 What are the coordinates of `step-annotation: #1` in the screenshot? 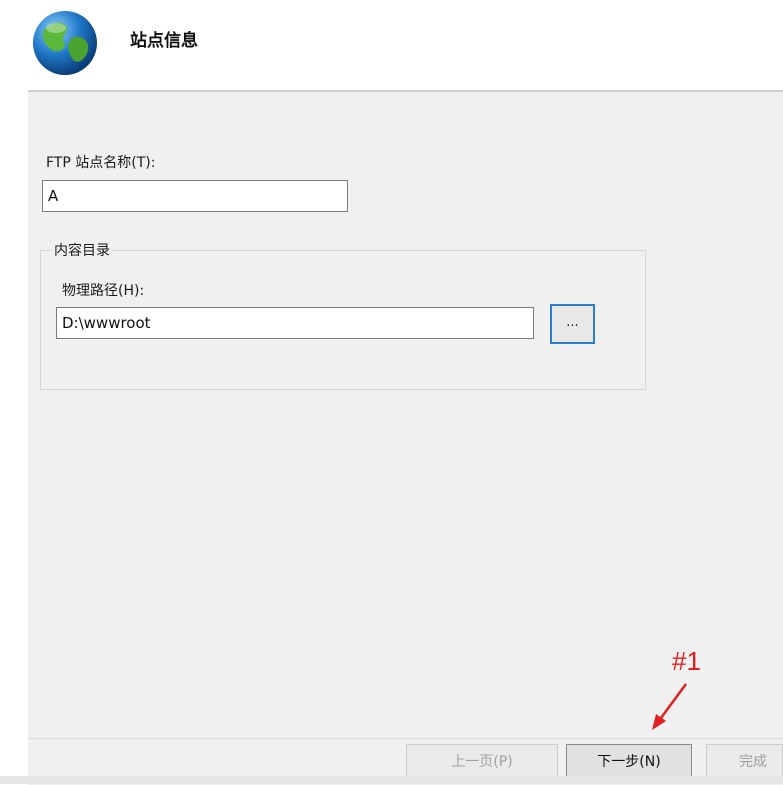 It's located at (686, 661).